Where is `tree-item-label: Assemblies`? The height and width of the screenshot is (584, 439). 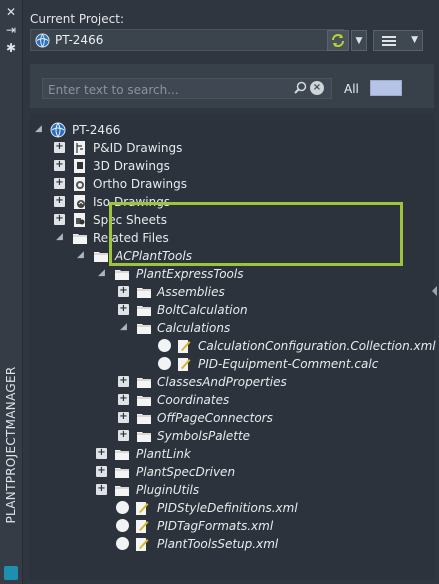 tree-item-label: Assemblies is located at coordinates (191, 292).